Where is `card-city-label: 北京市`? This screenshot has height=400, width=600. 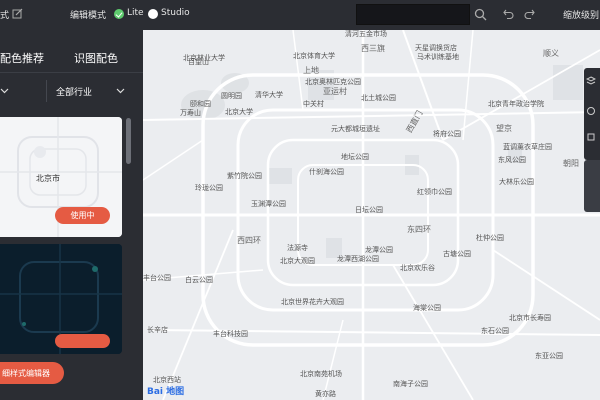
card-city-label: 北京市 is located at coordinates (48, 178).